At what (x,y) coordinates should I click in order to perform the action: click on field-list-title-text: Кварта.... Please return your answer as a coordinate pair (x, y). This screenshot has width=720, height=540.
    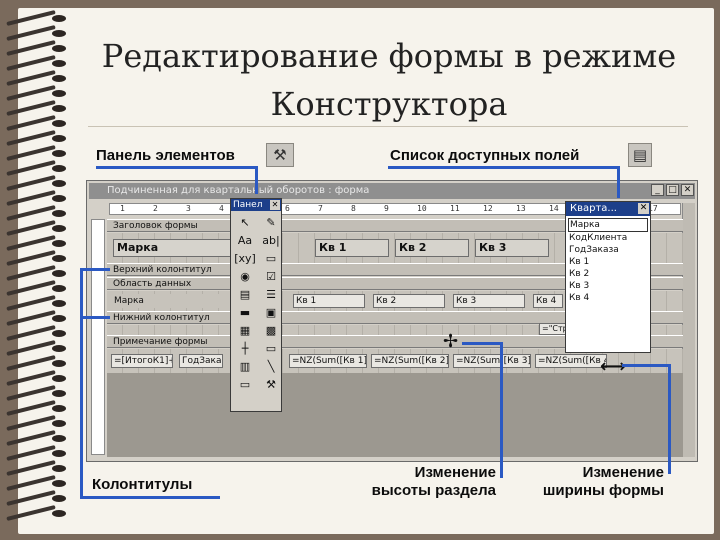
    Looking at the image, I should click on (593, 208).